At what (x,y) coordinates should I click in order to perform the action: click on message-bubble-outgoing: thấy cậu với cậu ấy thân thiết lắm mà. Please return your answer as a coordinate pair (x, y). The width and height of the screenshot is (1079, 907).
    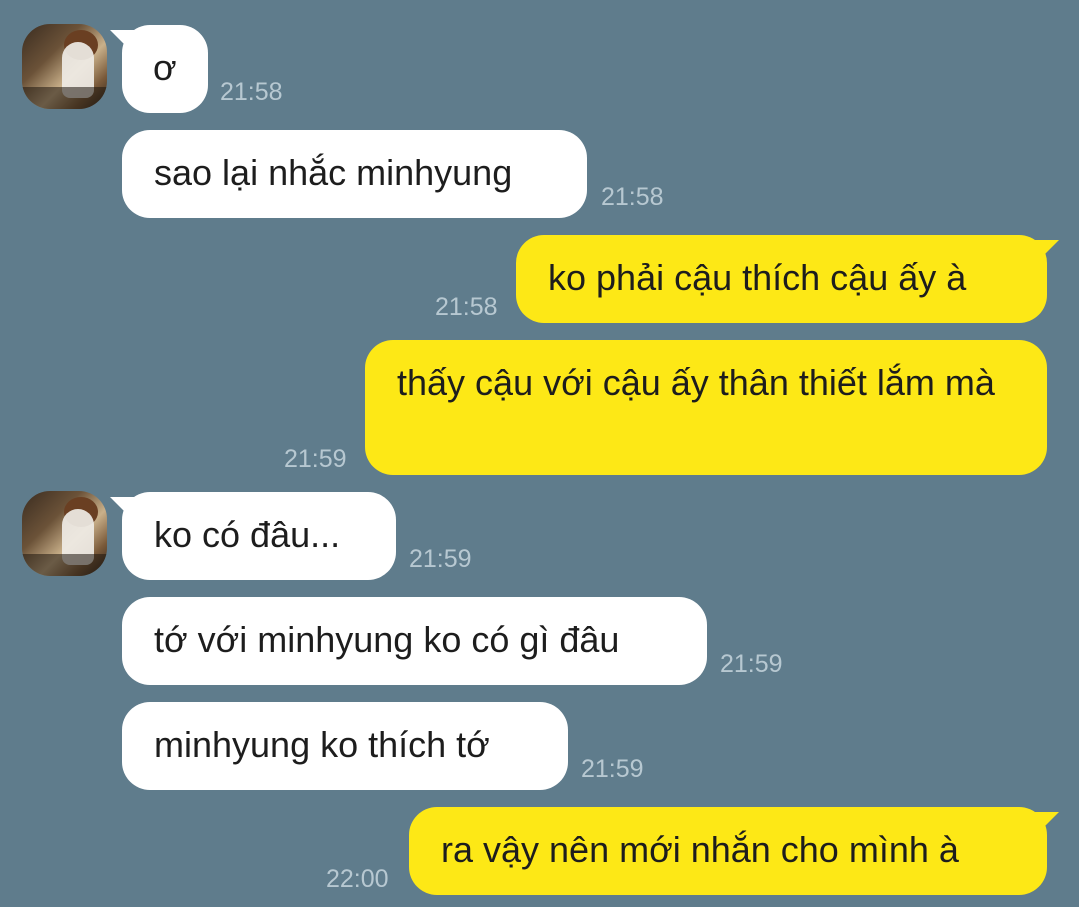
    Looking at the image, I should click on (706, 407).